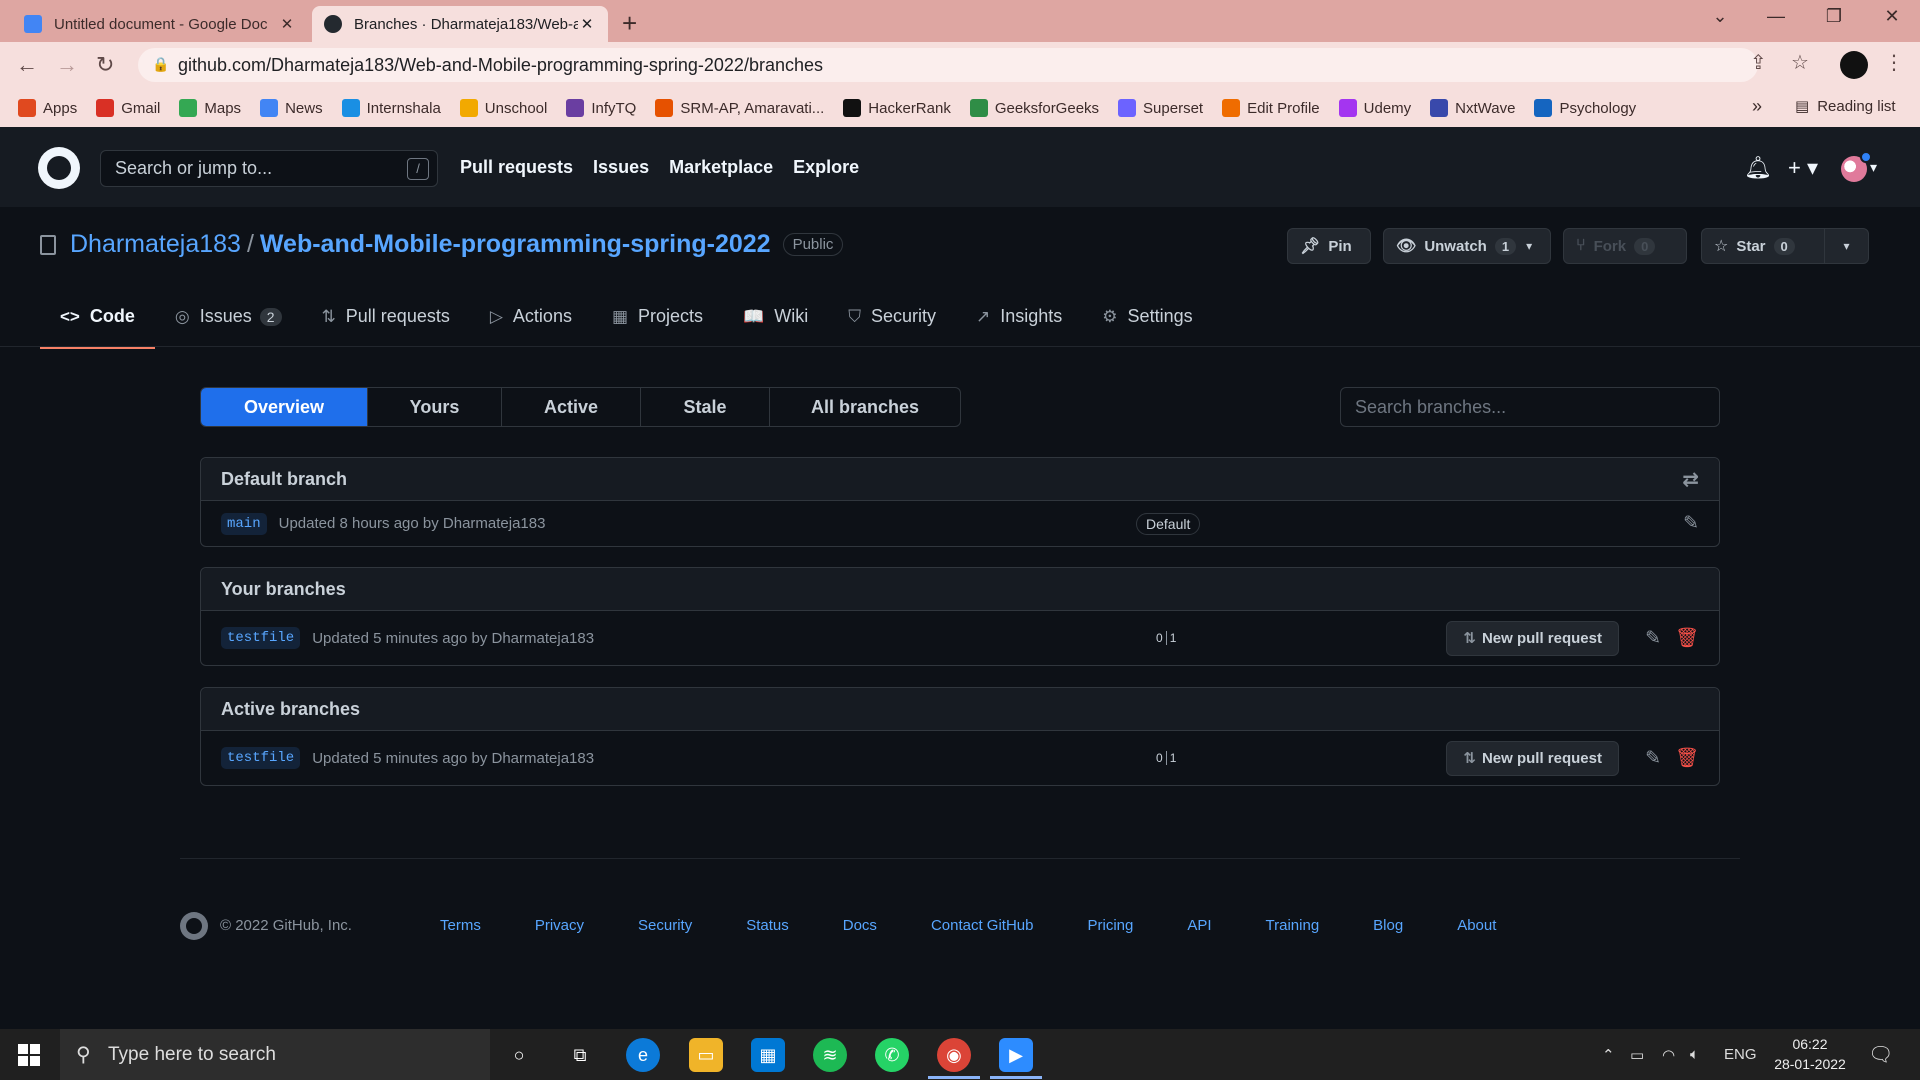  What do you see at coordinates (1758, 62) in the screenshot?
I see `share-icon: ⇪` at bounding box center [1758, 62].